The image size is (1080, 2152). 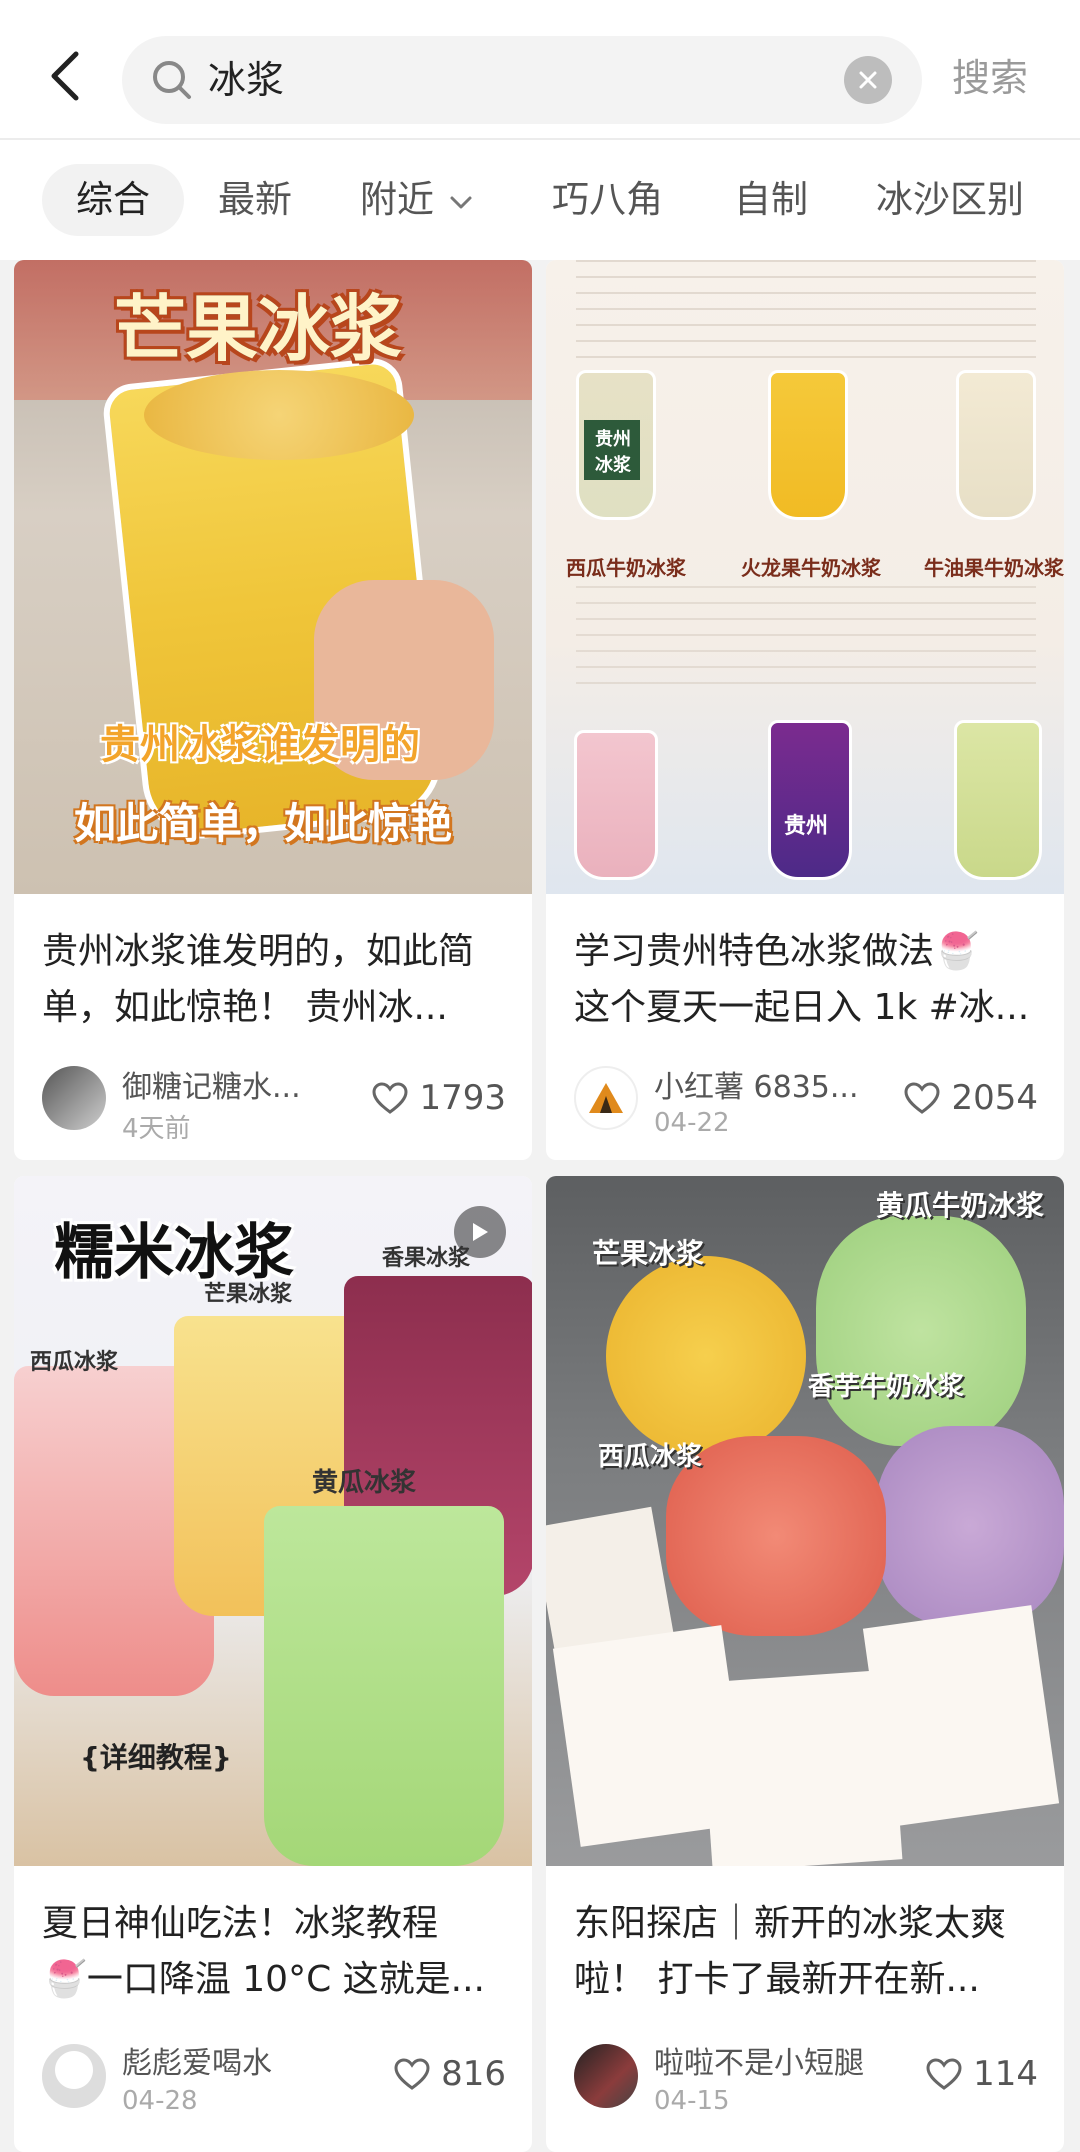 I want to click on like-count: 816, so click(x=473, y=2074).